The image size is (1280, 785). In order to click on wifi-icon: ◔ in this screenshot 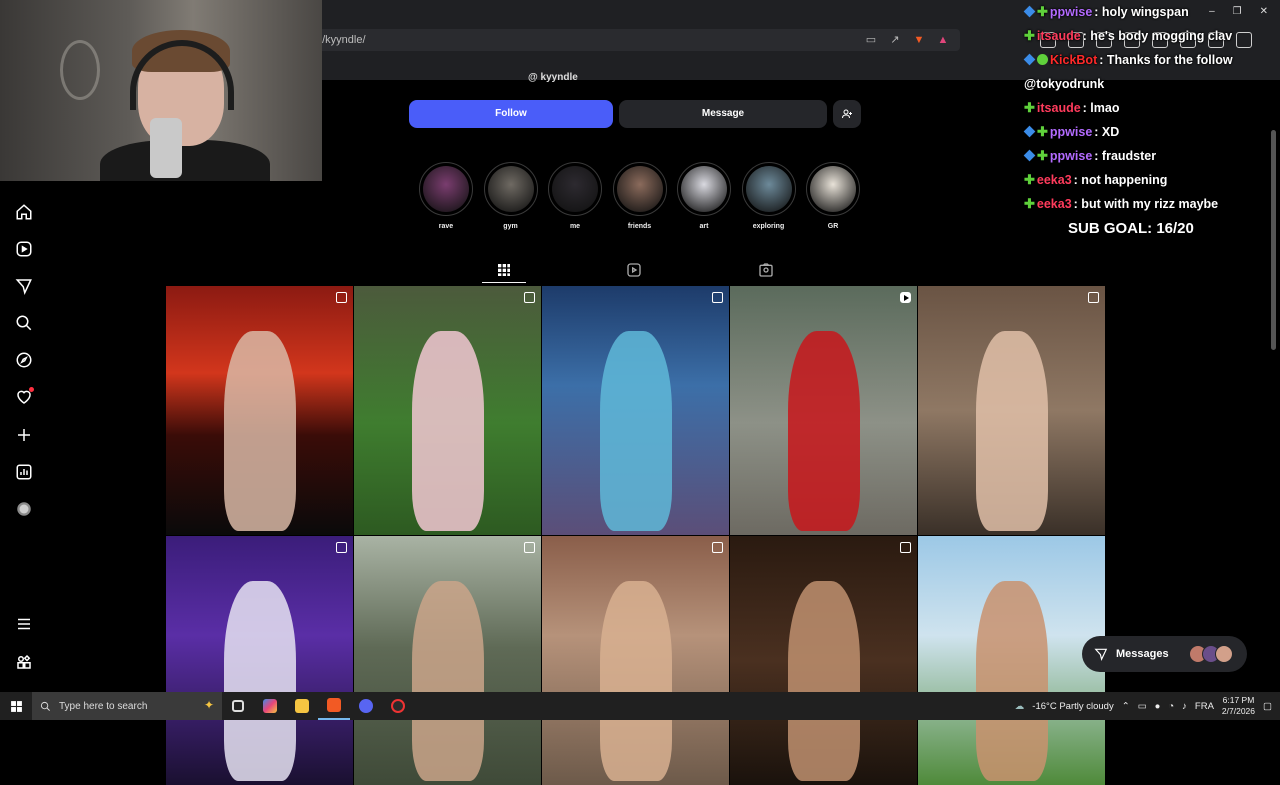, I will do `click(1171, 706)`.